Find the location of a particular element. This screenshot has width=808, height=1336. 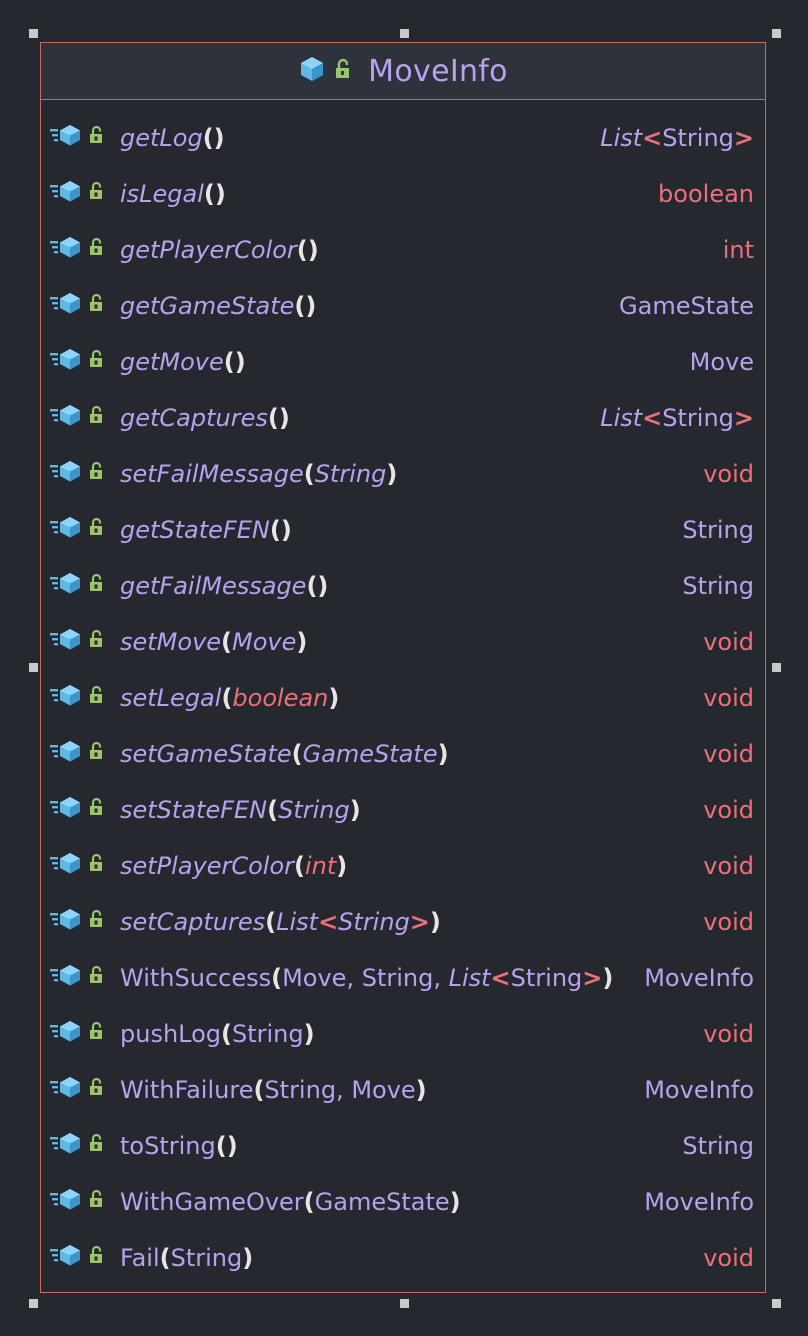

method-row: setGameState(GameState) void is located at coordinates (403, 754).